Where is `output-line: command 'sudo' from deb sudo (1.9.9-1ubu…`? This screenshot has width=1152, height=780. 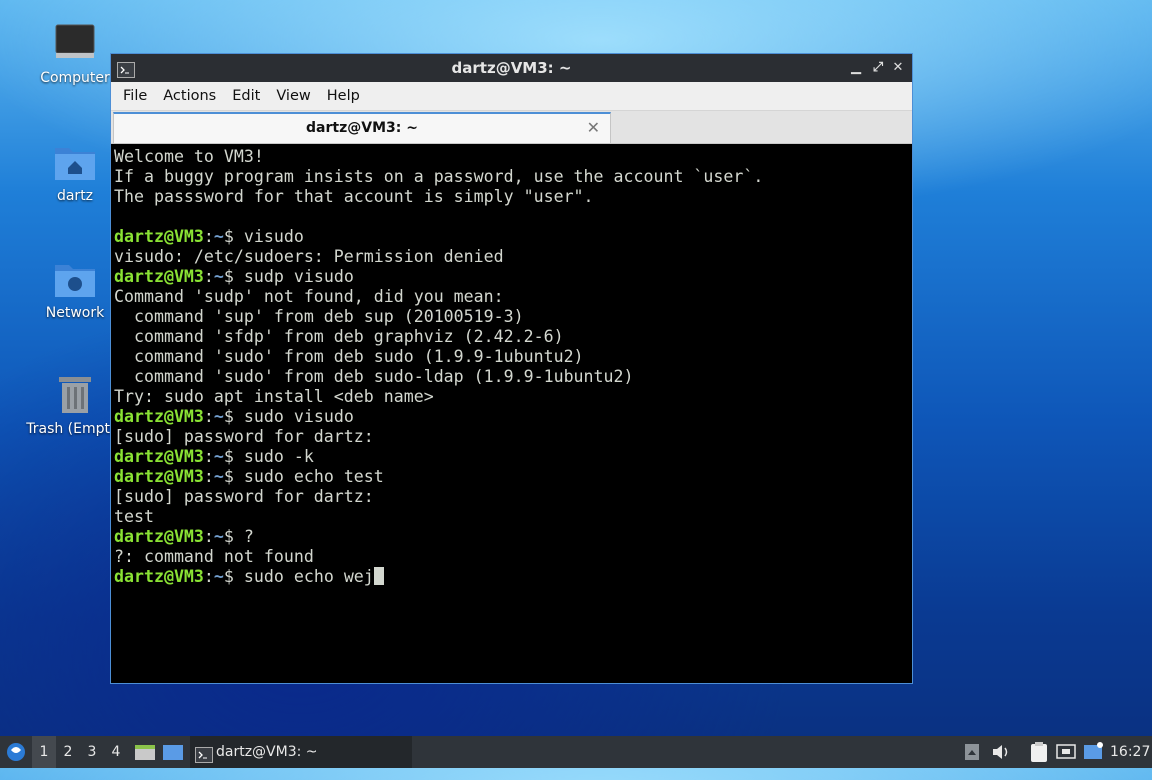 output-line: command 'sudo' from deb sudo (1.9.9-1ubu… is located at coordinates (349, 356).